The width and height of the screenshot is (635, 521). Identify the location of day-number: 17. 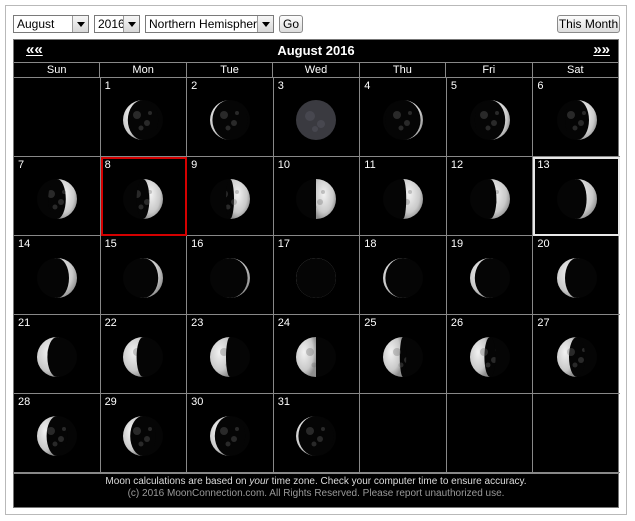
(283, 244).